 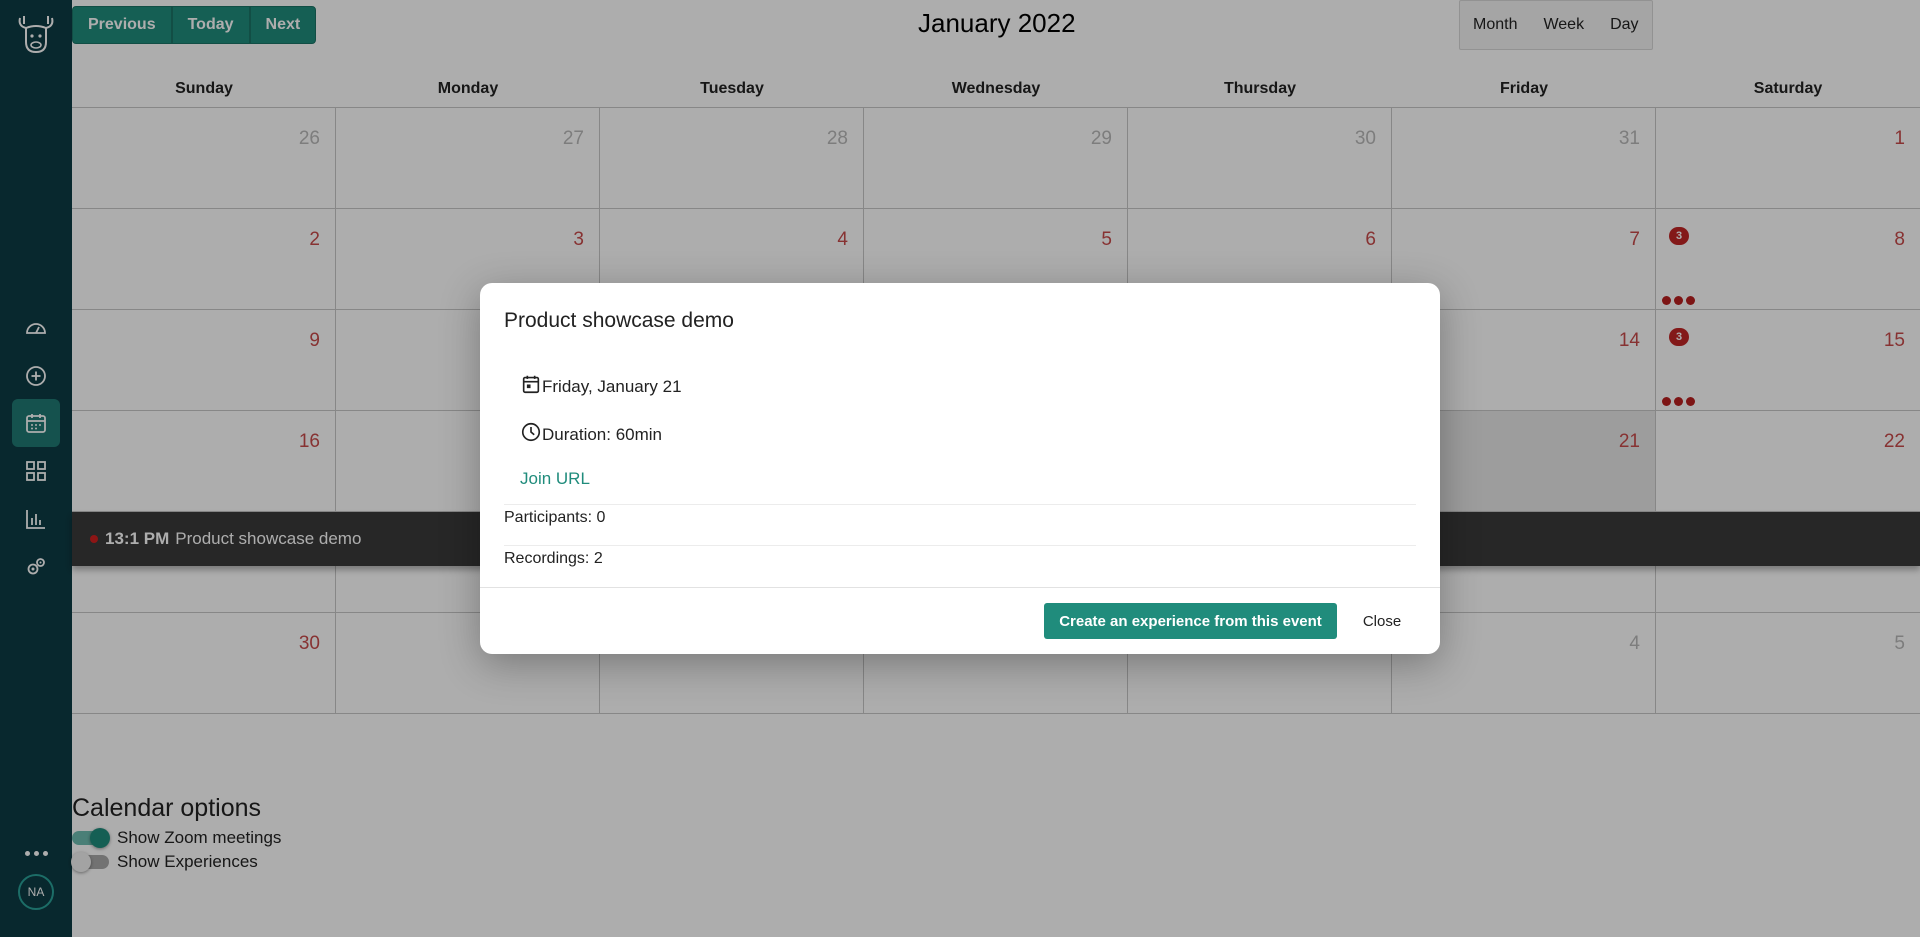 What do you see at coordinates (555, 517) in the screenshot?
I see `participants-count: Participants: 0` at bounding box center [555, 517].